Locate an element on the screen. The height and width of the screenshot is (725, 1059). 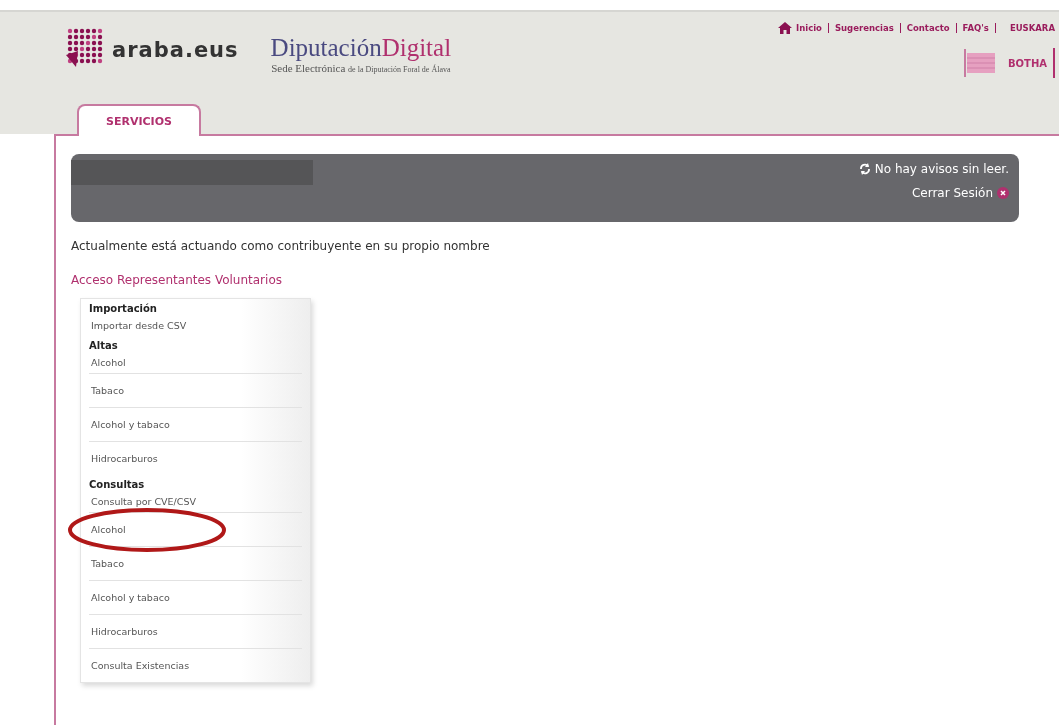
logout-link: Cerrar Sesión is located at coordinates (952, 193).